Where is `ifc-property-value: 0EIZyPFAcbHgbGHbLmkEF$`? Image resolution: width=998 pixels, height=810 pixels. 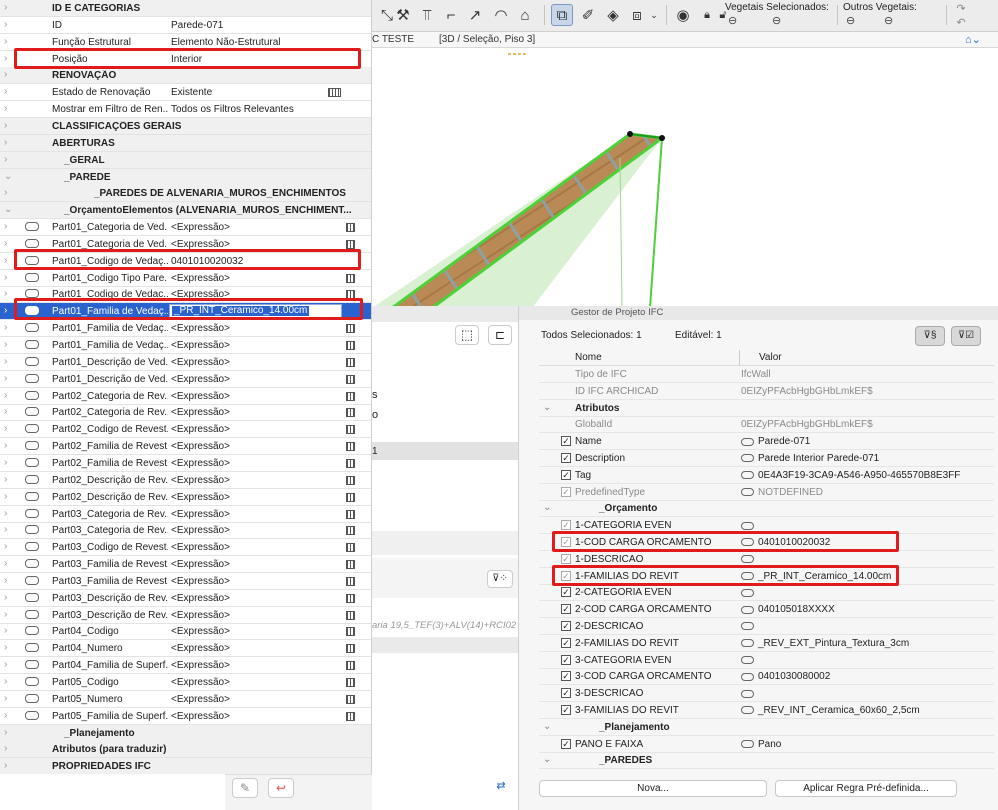
ifc-property-value: 0EIZyPFAcbHgbGHbLmkEF$ is located at coordinates (807, 424).